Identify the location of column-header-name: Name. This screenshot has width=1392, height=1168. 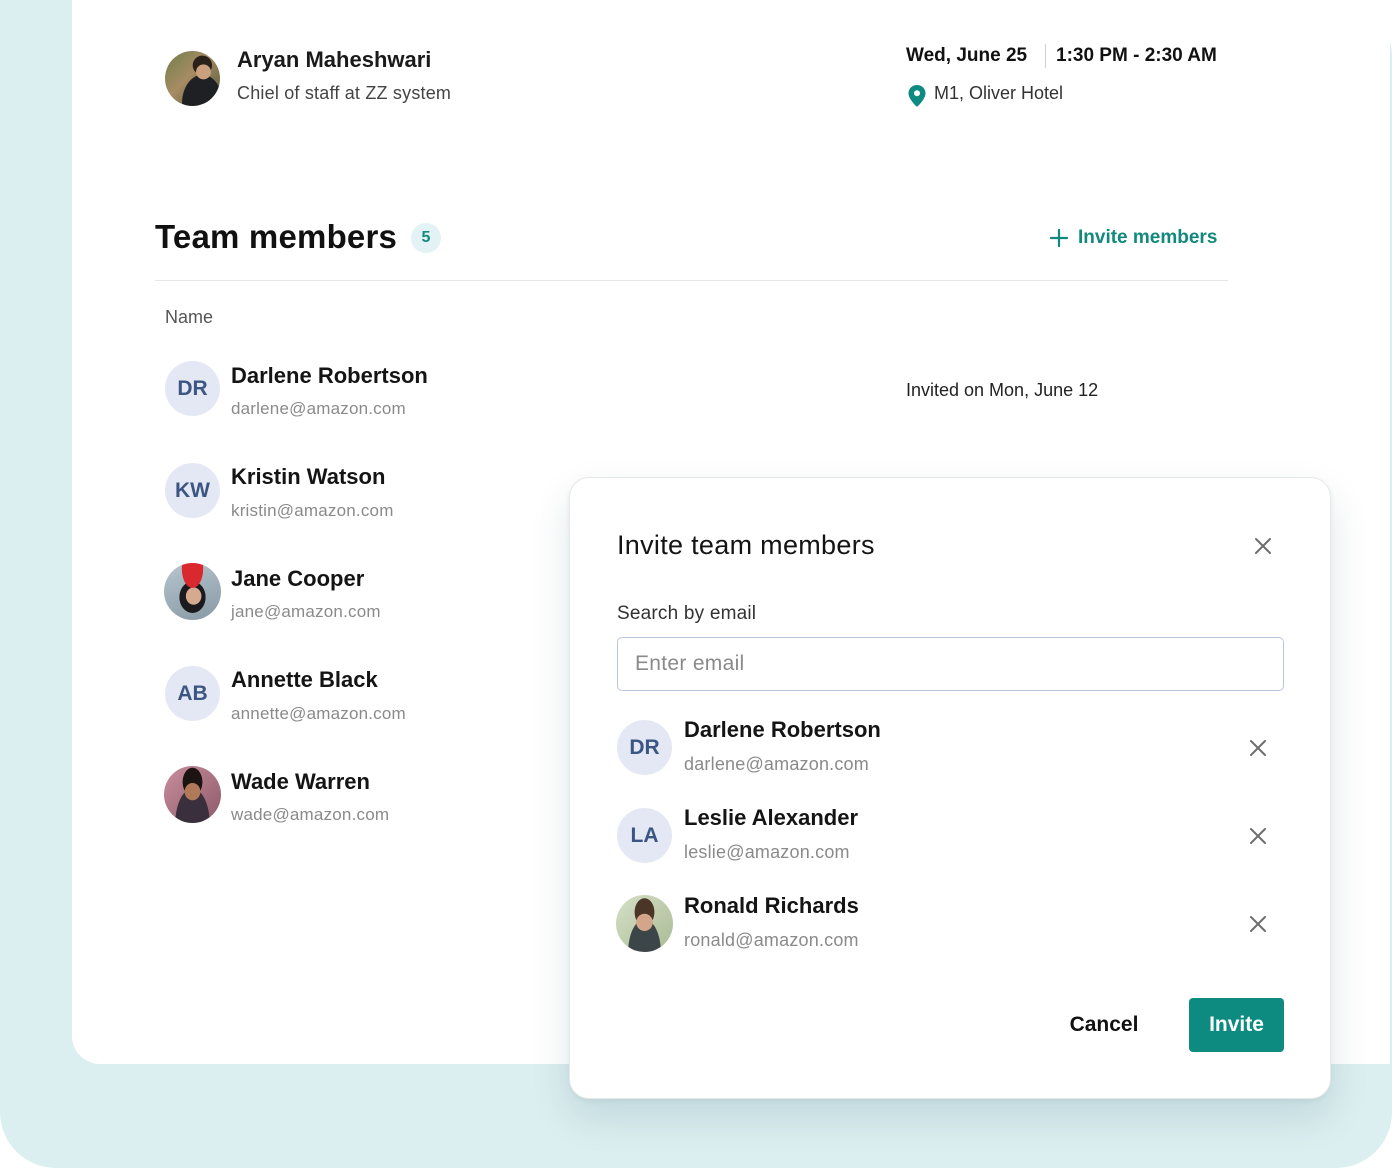
(189, 317).